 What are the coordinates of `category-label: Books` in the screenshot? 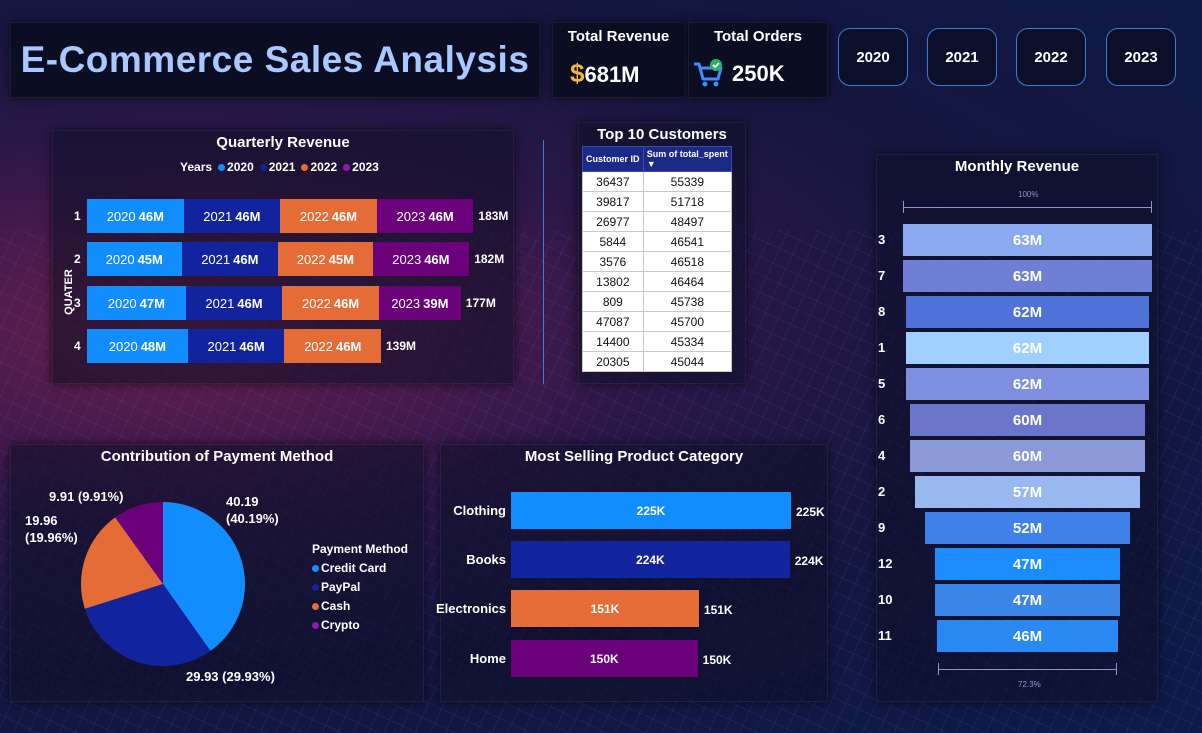 It's located at (486, 559).